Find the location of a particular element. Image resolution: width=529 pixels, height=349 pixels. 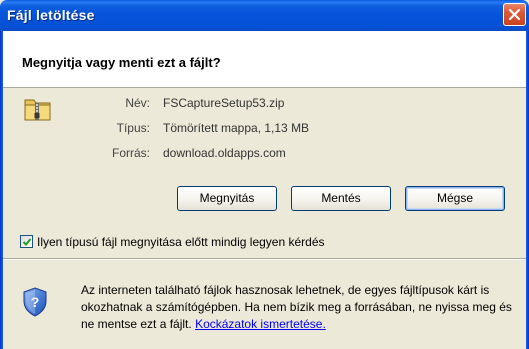

file-source-value: download.oldapps.com is located at coordinates (224, 153).